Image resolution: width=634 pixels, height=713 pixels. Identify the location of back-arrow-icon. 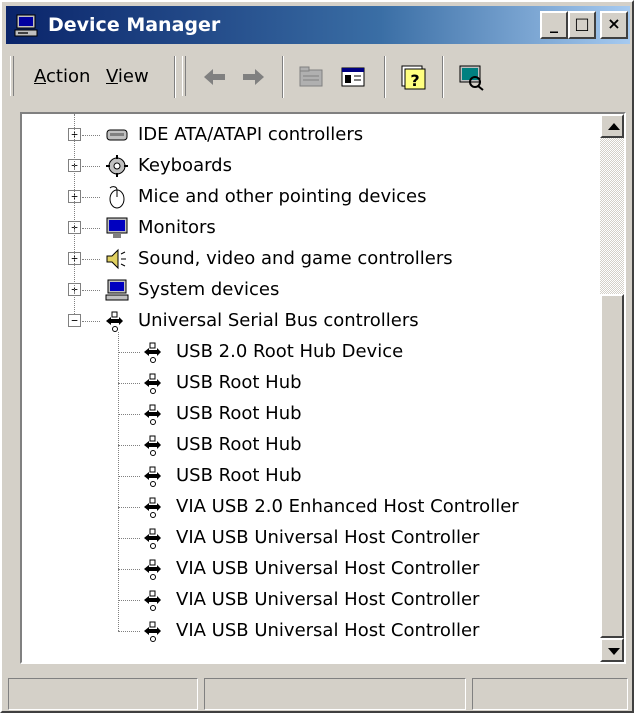
(215, 77).